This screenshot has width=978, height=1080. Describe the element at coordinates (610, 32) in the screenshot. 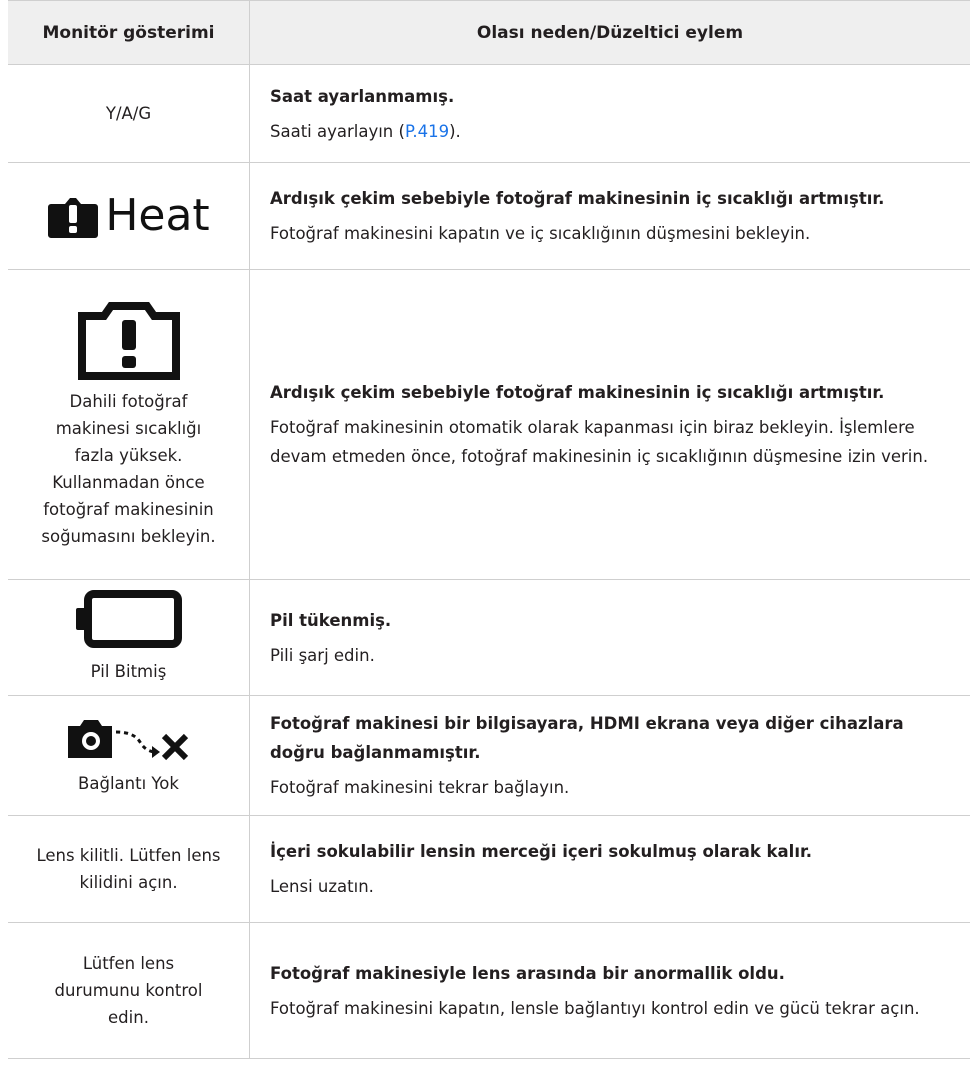

I see `header-cause-action: Olası neden/Düzeltici eylem` at that location.